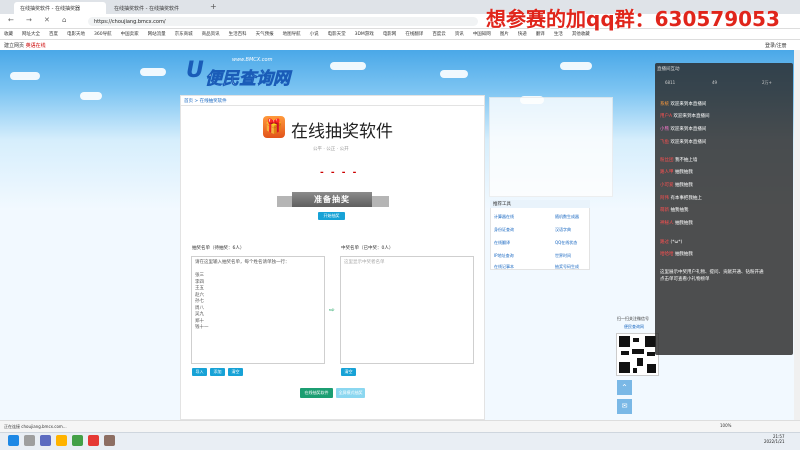  What do you see at coordinates (624, 387) in the screenshot?
I see `back-to-top-button: ⌃` at bounding box center [624, 387].